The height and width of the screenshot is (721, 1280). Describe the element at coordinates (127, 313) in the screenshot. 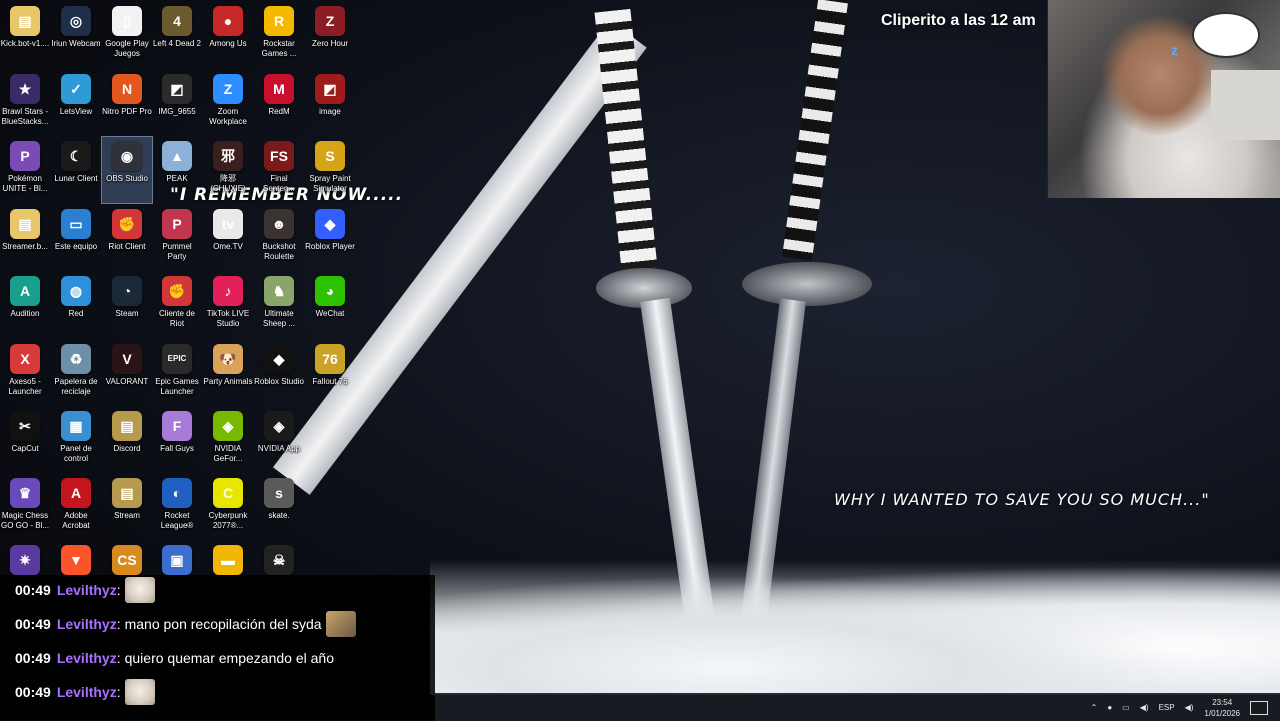

I see `desktop-icon-label: Steam` at that location.